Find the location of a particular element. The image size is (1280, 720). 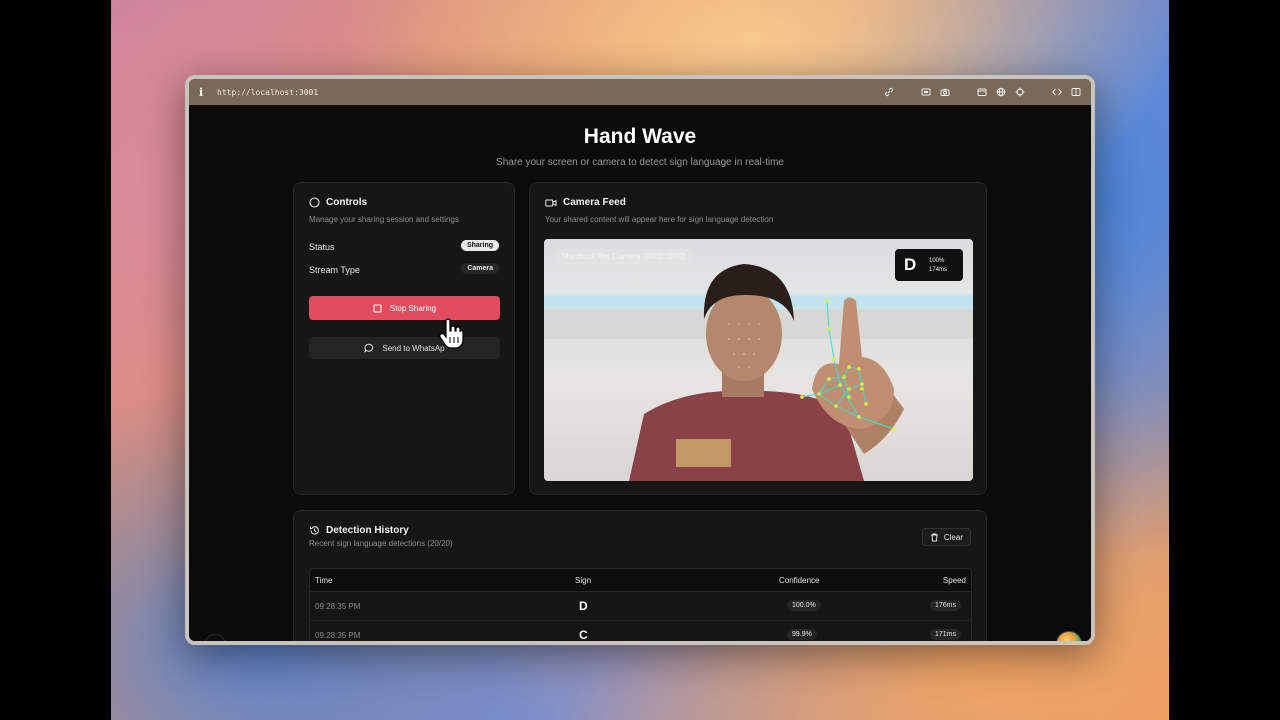

stop-square-icon is located at coordinates (377, 308).